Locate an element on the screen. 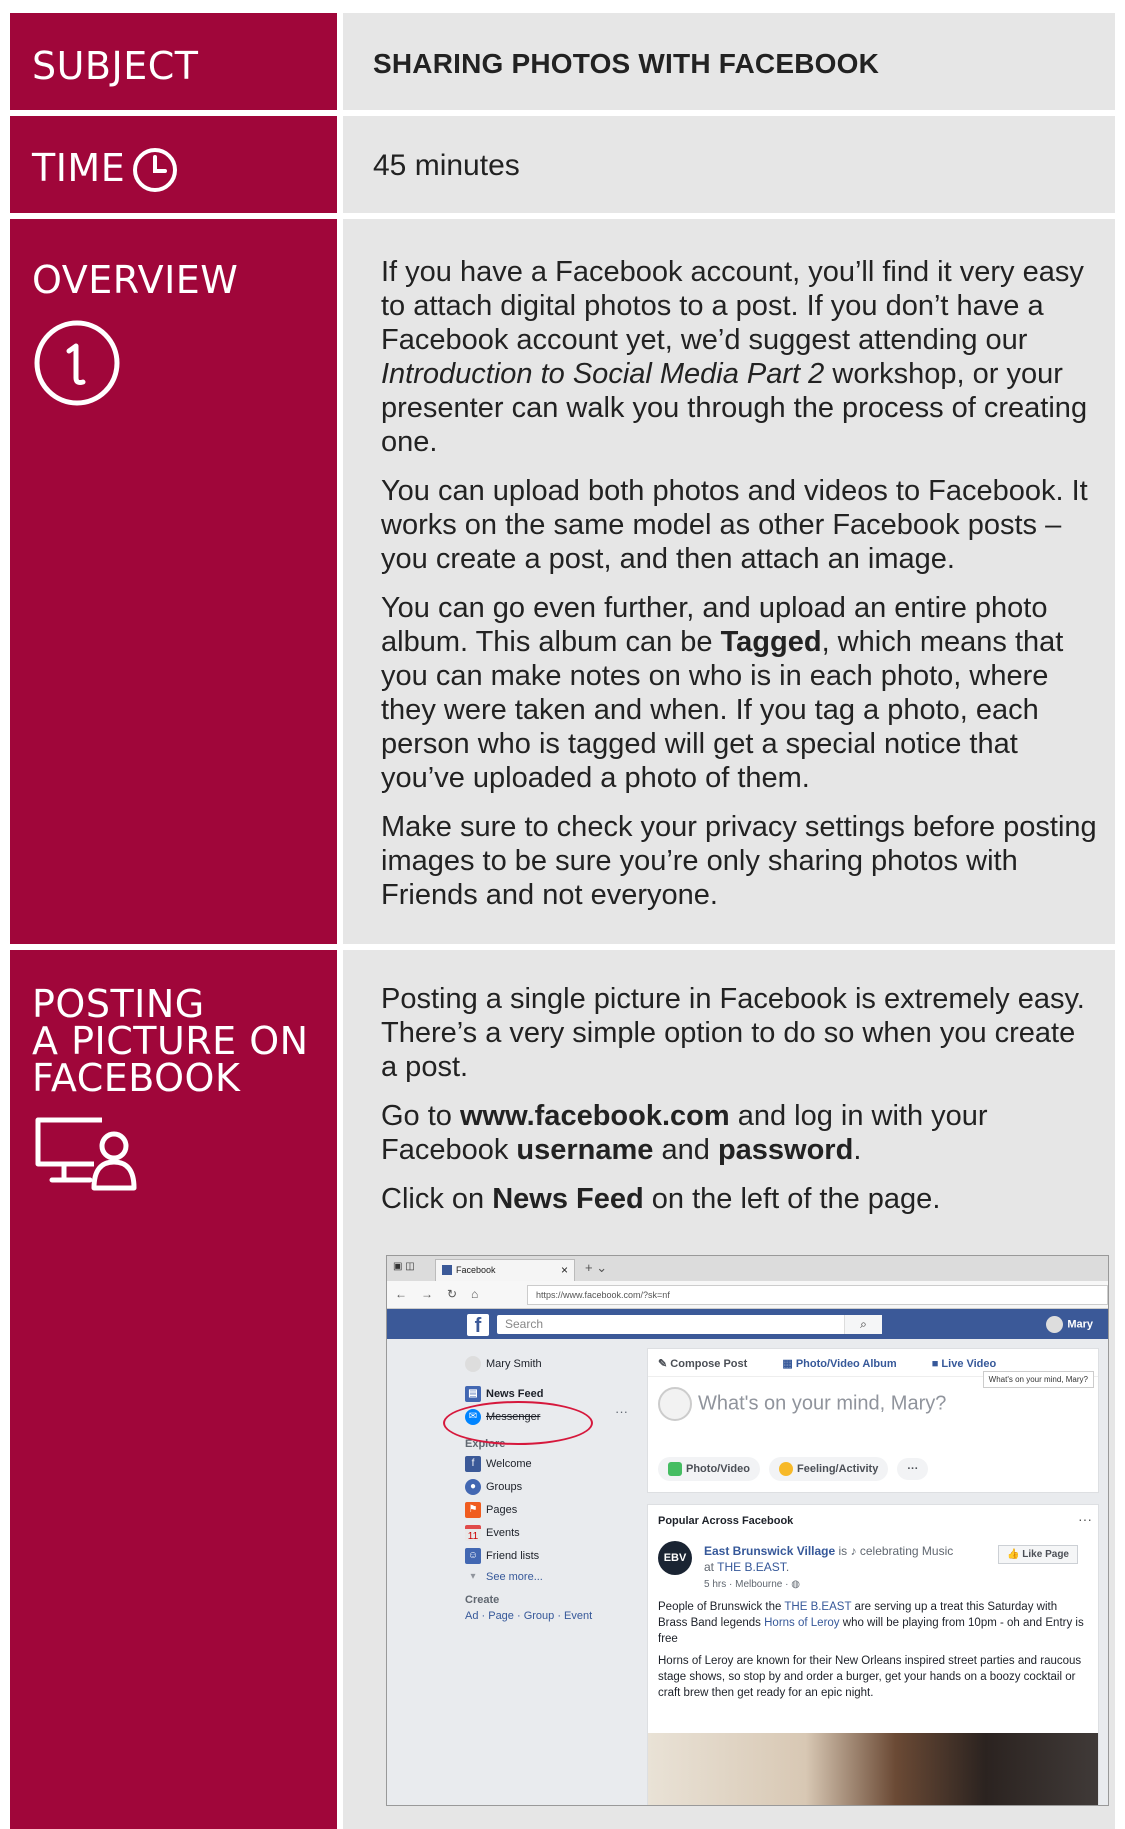  subject-label: SUBJECT is located at coordinates (115, 66).